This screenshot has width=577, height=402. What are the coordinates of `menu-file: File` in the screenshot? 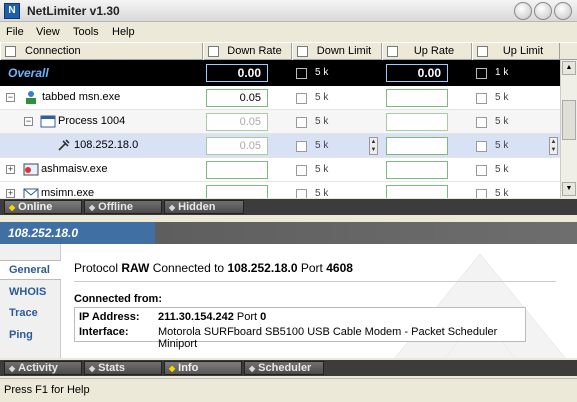 It's located at (15, 32).